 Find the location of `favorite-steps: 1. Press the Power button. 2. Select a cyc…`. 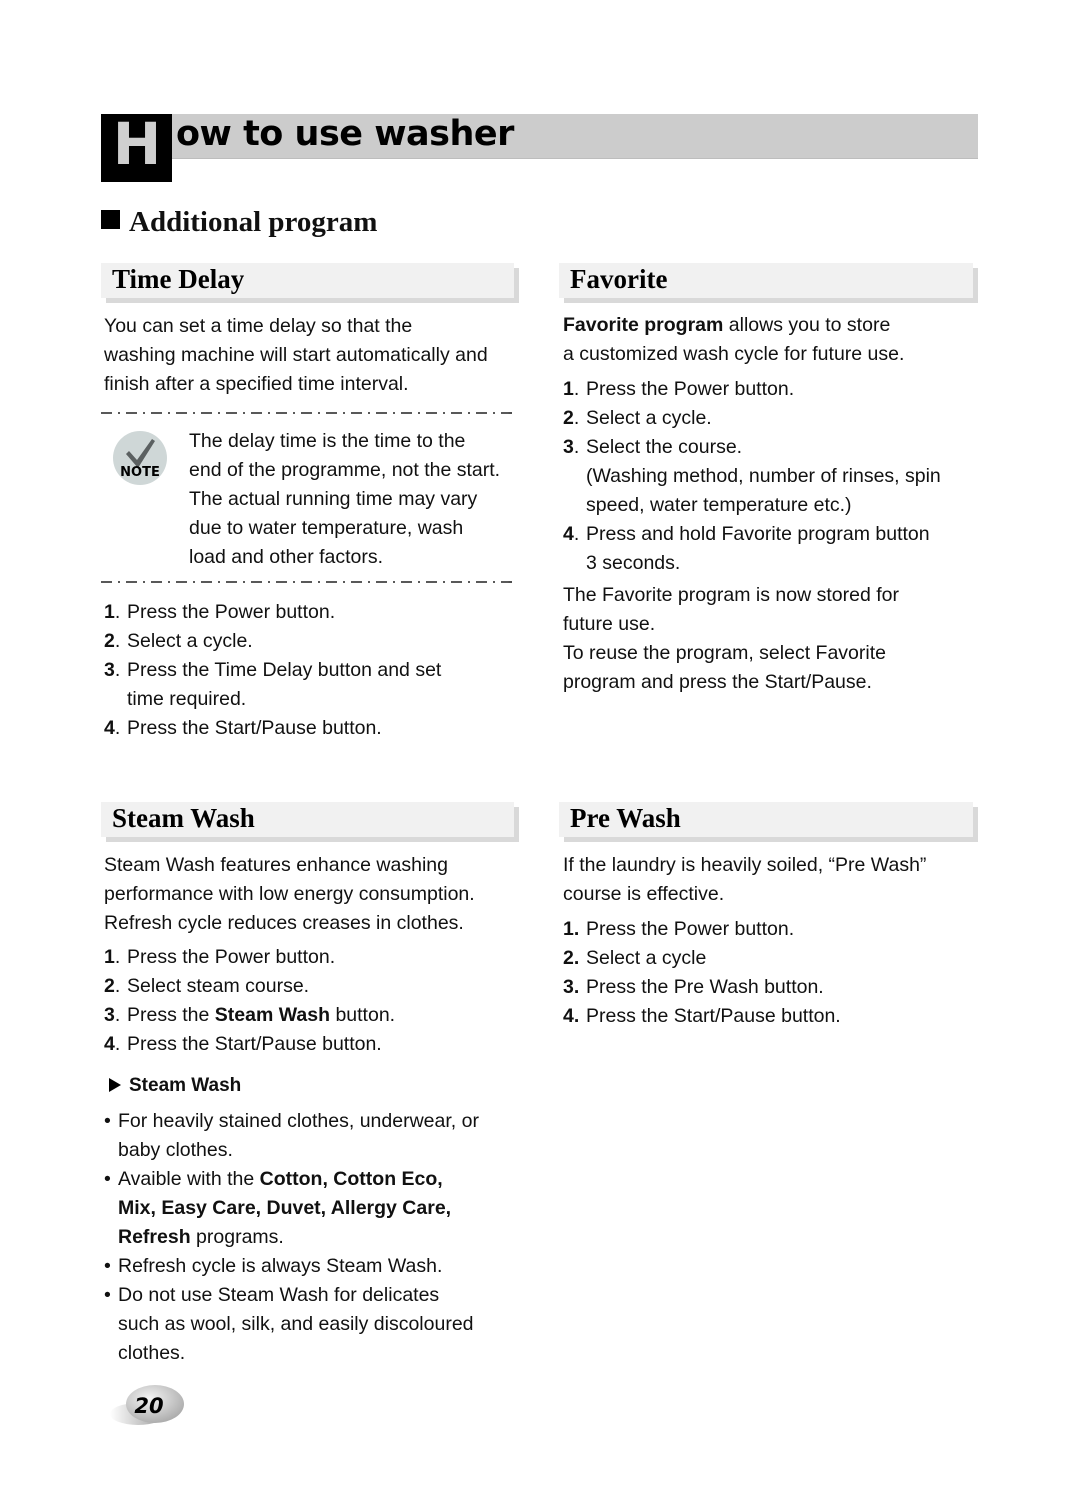

favorite-steps: 1. Press the Power button. 2. Select a cyc… is located at coordinates (773, 476).